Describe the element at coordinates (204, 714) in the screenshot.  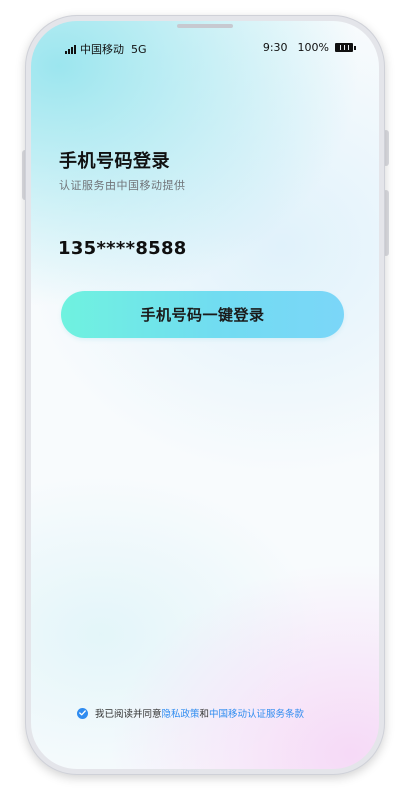
I see `agreement-joiner: 和` at that location.